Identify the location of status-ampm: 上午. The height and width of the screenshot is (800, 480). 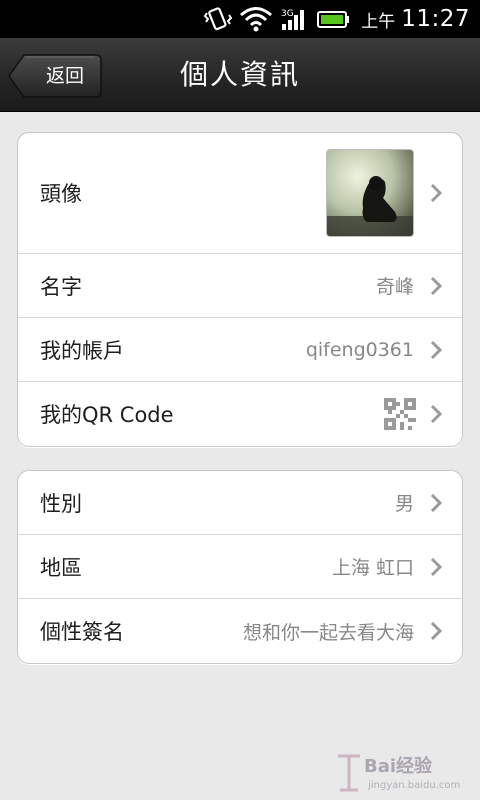
(378, 21).